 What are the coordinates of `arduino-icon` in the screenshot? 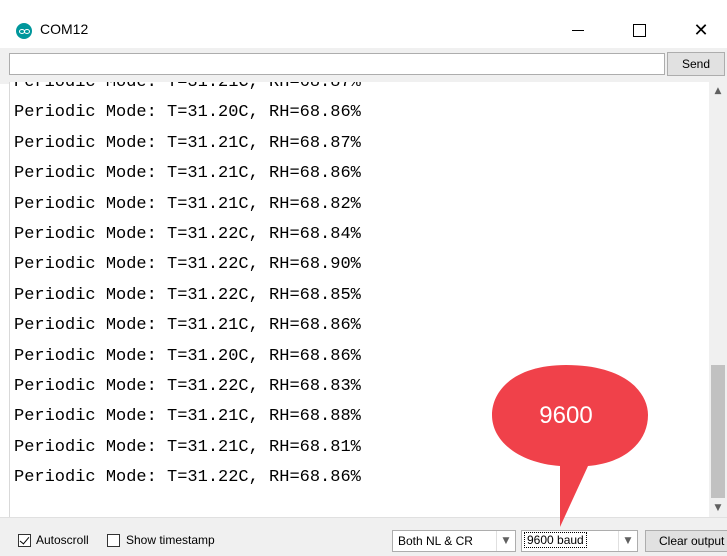 It's located at (24, 31).